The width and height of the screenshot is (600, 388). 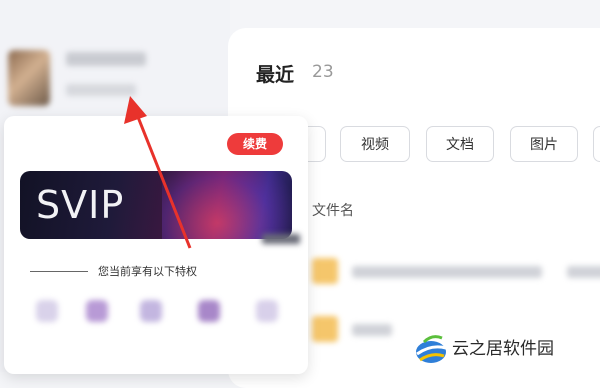 What do you see at coordinates (158, 172) in the screenshot?
I see `annotation-arrow-icon` at bounding box center [158, 172].